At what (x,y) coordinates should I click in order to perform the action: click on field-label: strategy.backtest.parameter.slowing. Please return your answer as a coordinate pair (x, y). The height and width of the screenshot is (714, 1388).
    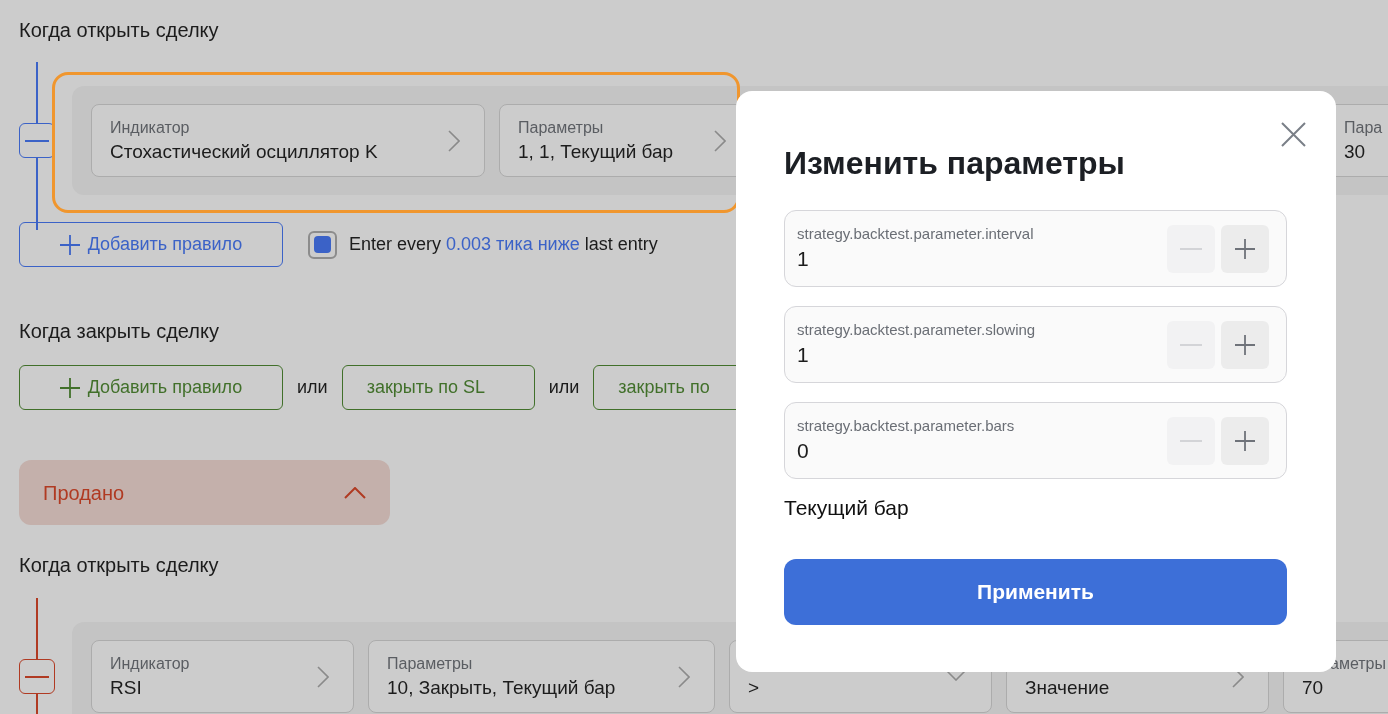
    Looking at the image, I should click on (916, 329).